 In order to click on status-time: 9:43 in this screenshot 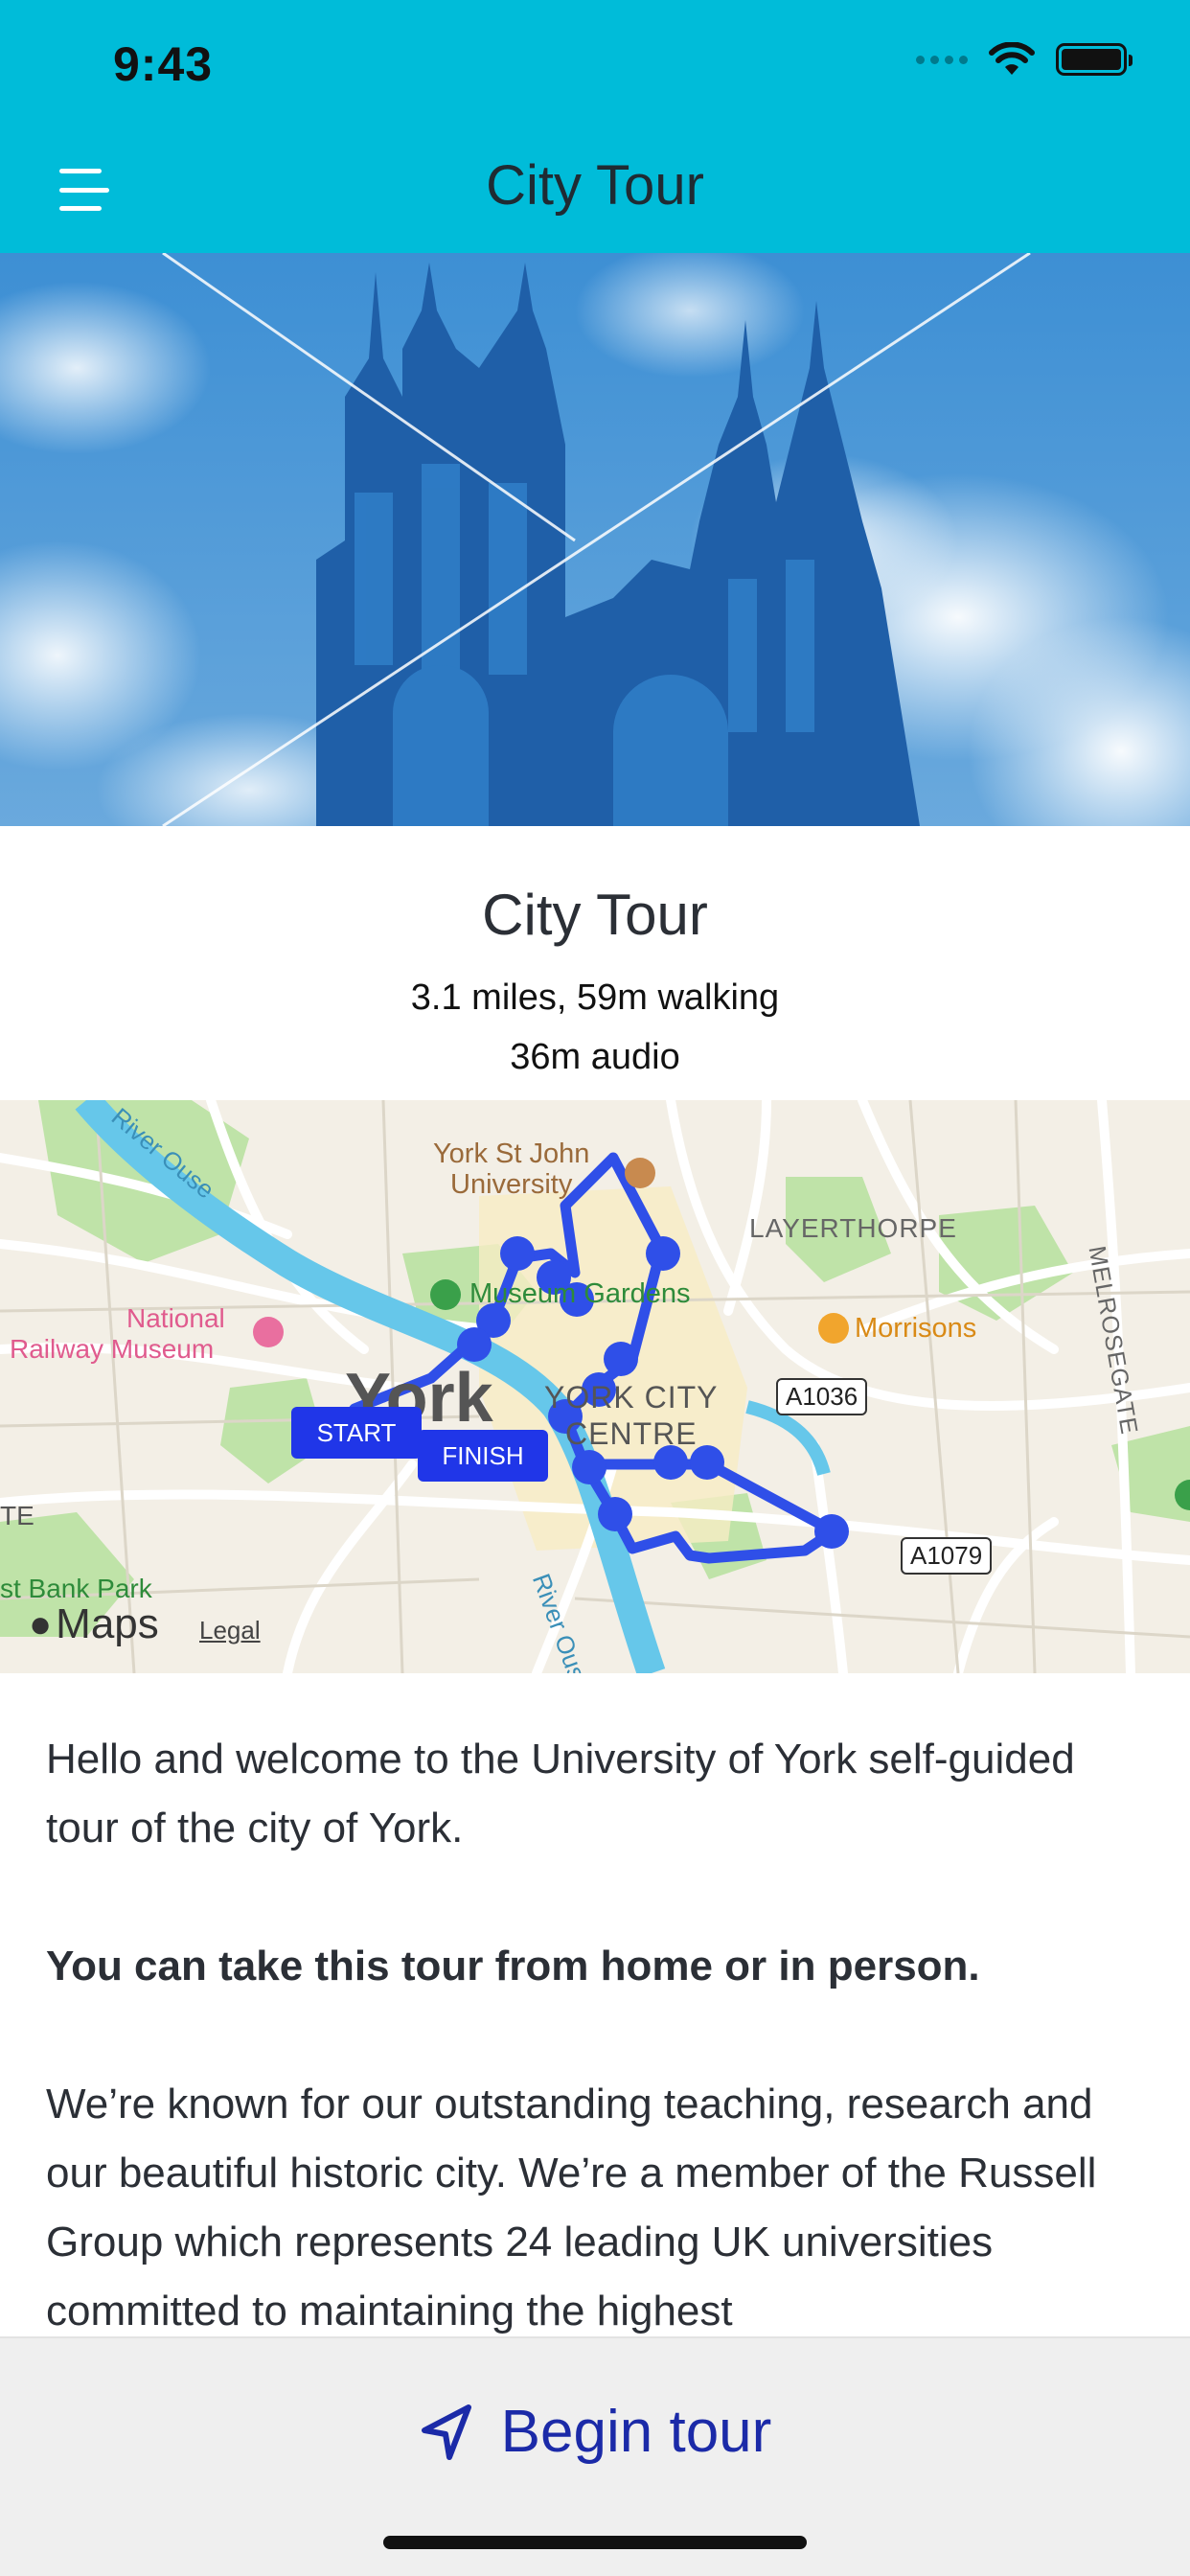, I will do `click(163, 64)`.